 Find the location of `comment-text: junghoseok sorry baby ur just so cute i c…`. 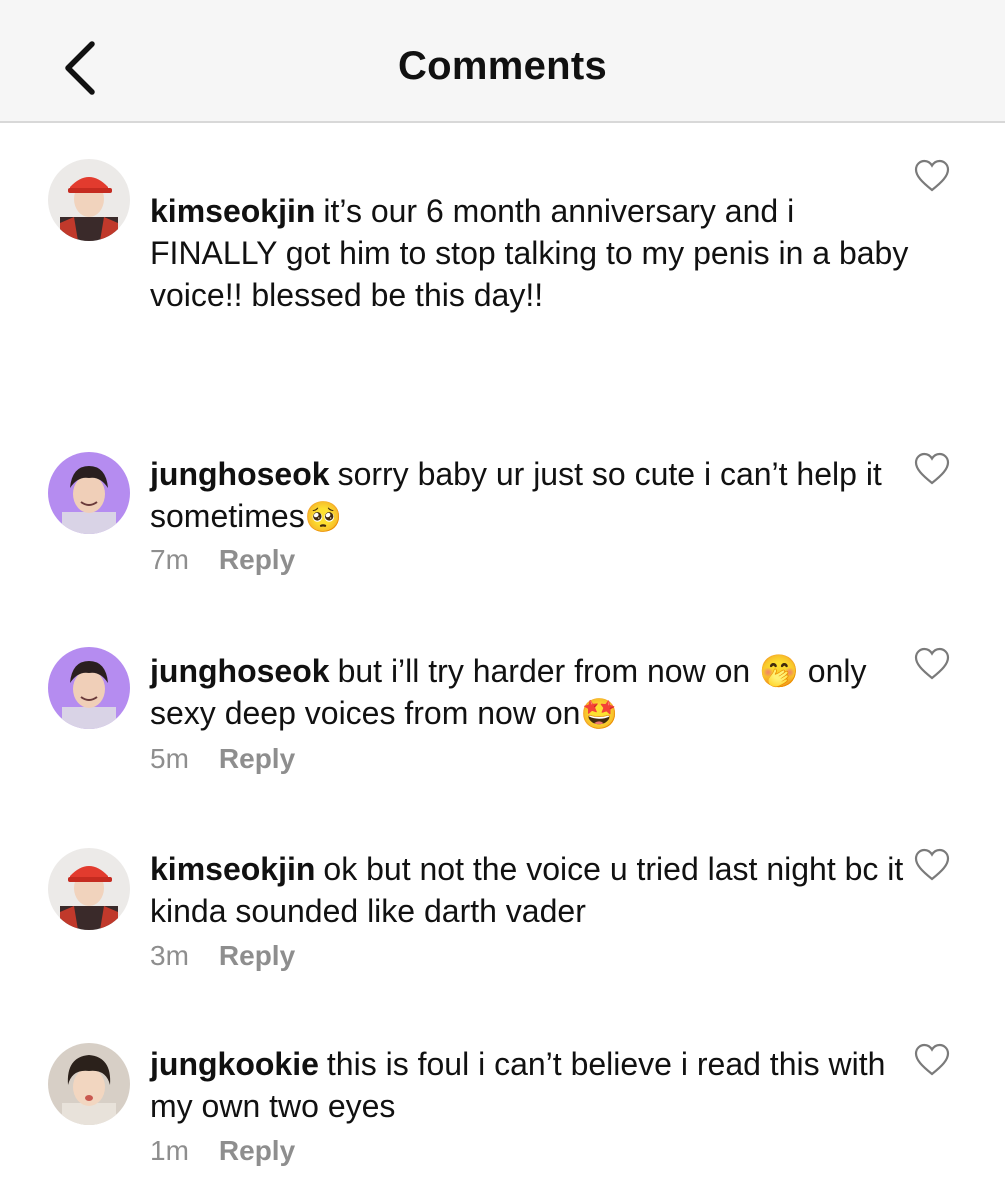

comment-text: junghoseok sorry baby ur just so cute i c… is located at coordinates (530, 496).